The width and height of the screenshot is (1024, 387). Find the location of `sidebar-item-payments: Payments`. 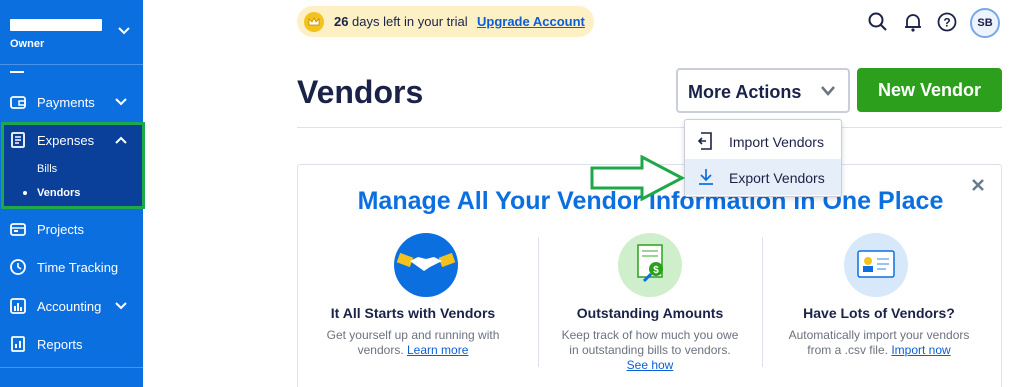

sidebar-item-payments: Payments is located at coordinates (71, 102).